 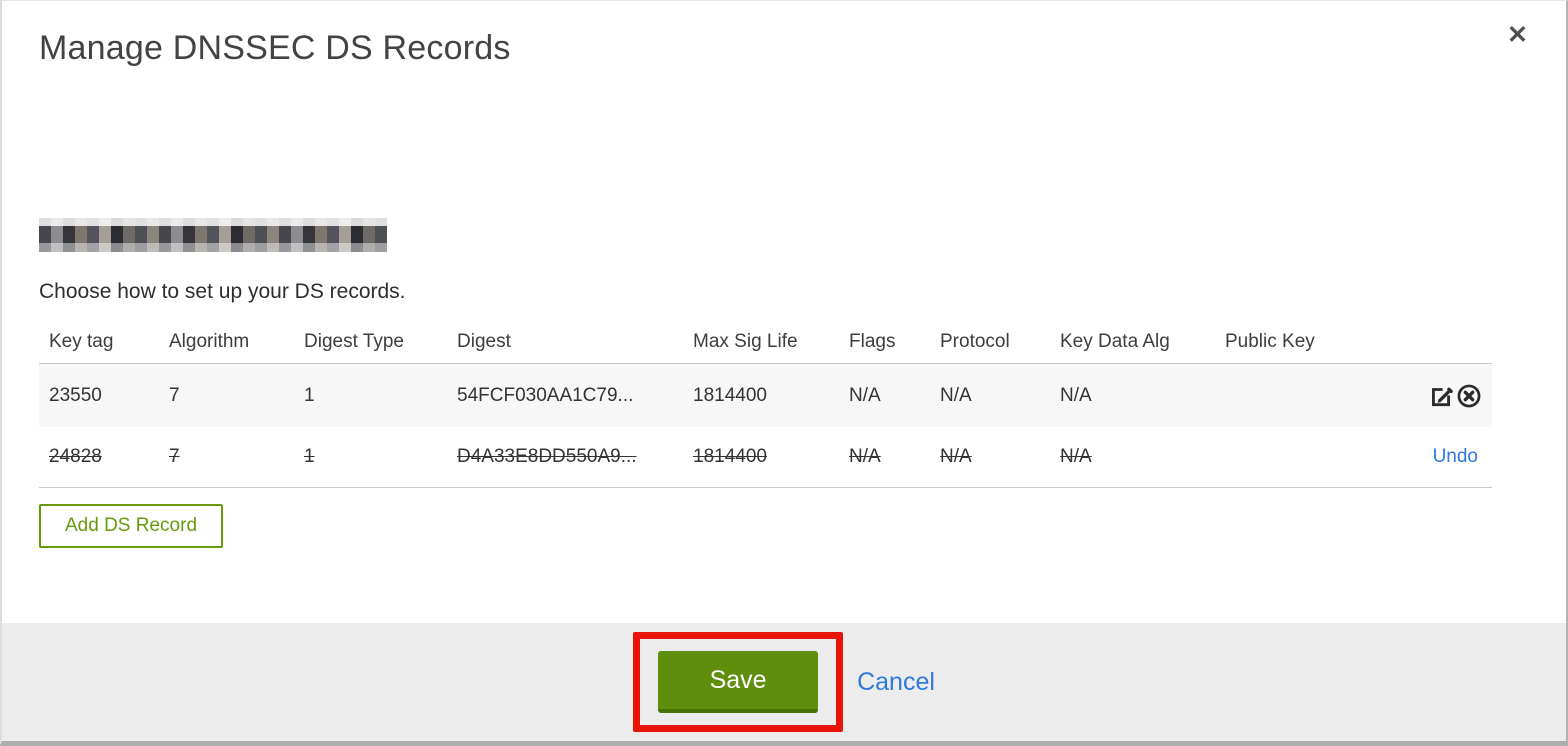 What do you see at coordinates (213, 235) in the screenshot?
I see `redacted-domain-name` at bounding box center [213, 235].